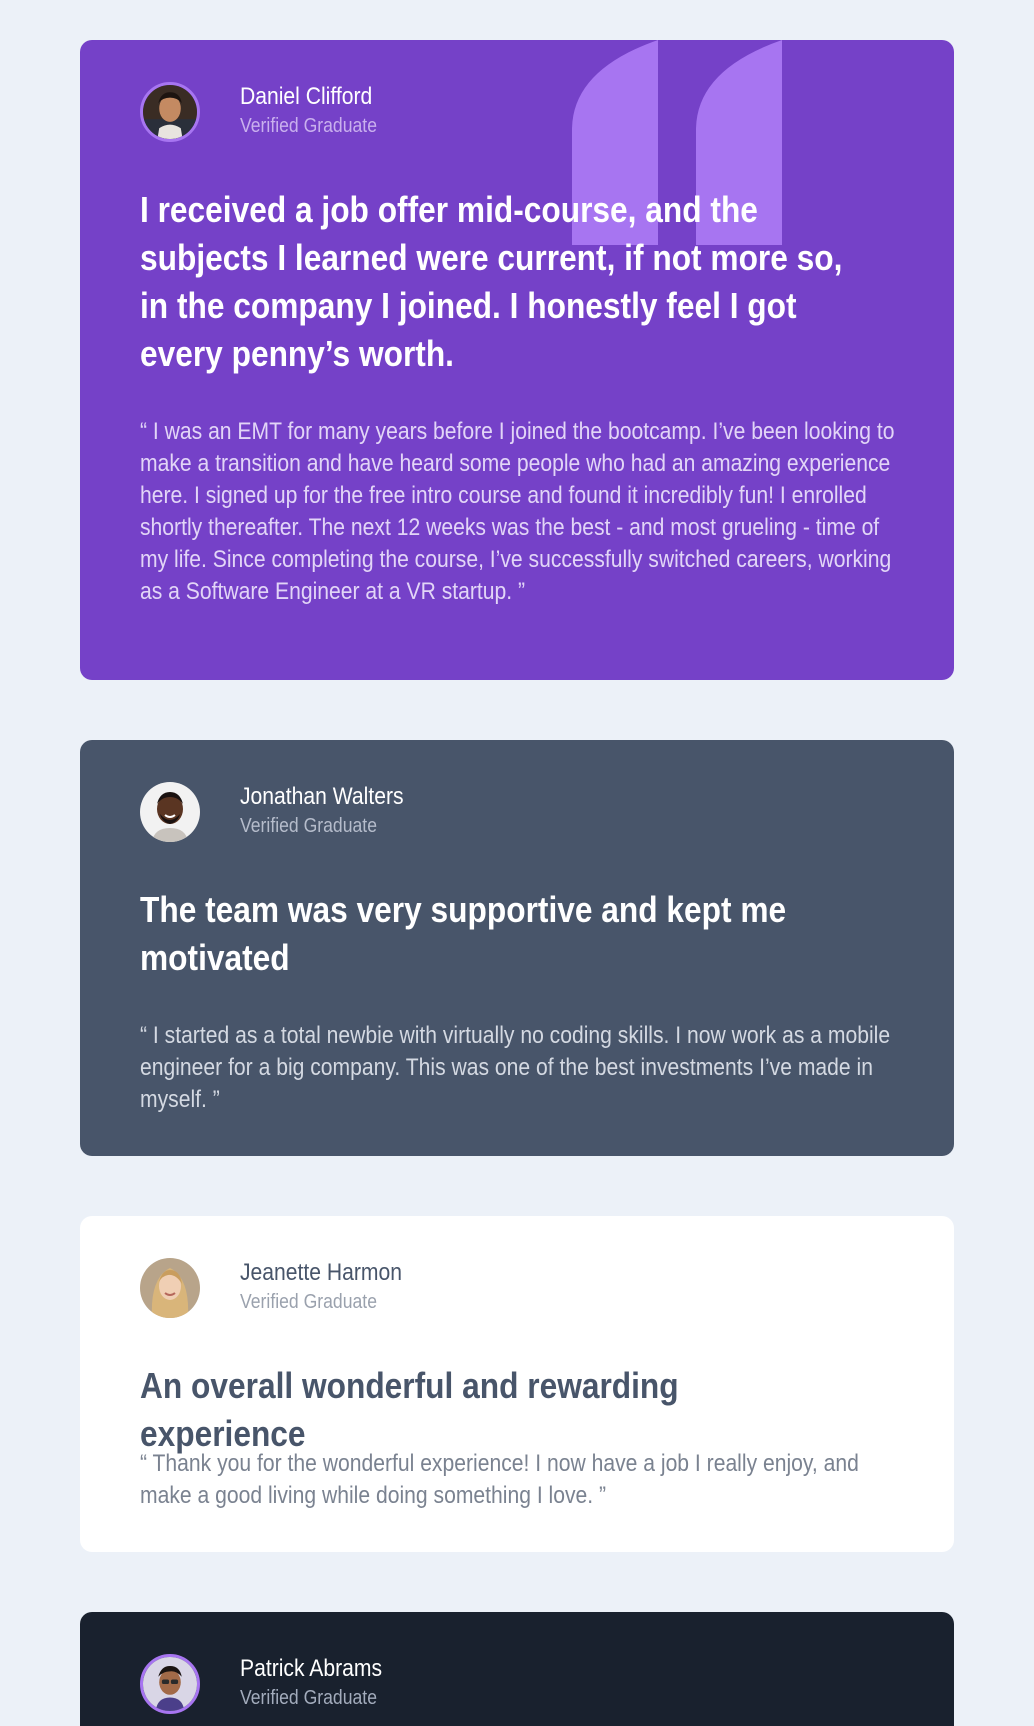 The width and height of the screenshot is (1034, 1726). Describe the element at coordinates (170, 1684) in the screenshot. I see `avatar-patrick-icon` at that location.